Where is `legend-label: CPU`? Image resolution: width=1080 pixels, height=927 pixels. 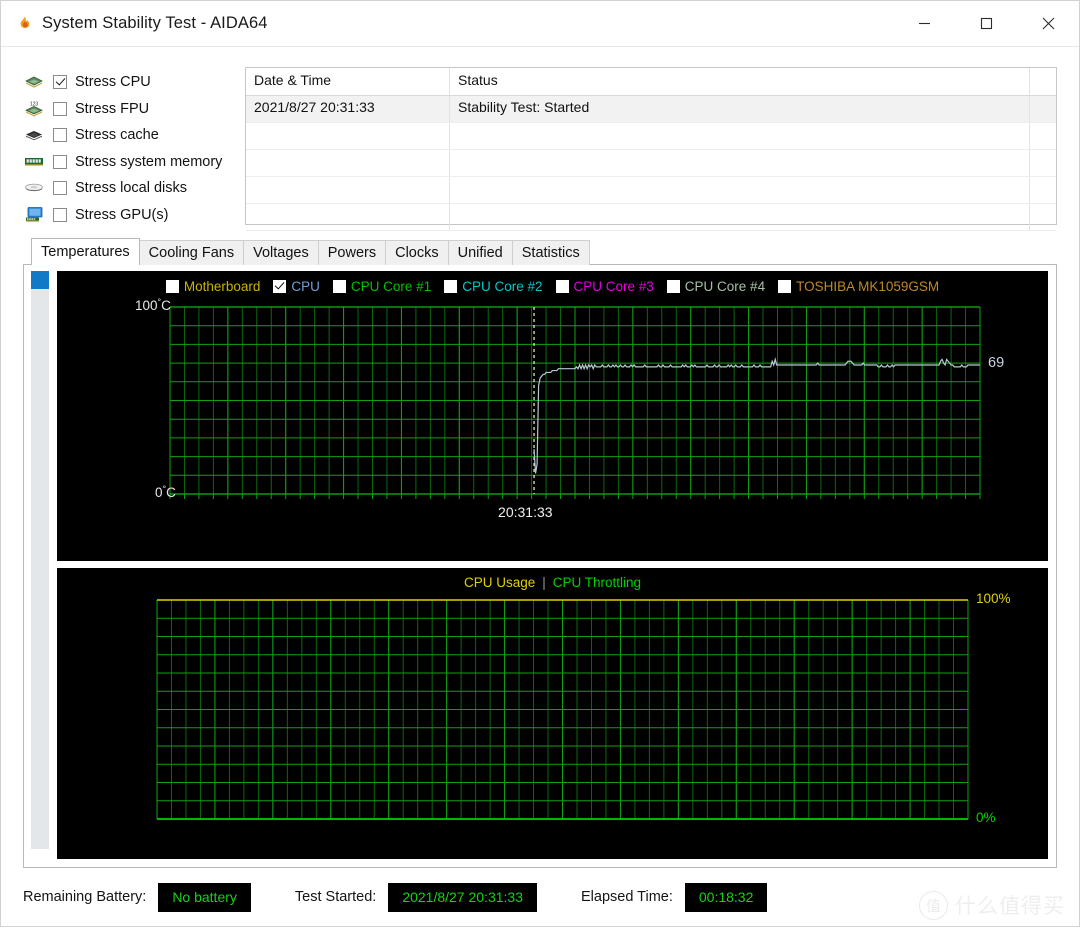 legend-label: CPU is located at coordinates (305, 286).